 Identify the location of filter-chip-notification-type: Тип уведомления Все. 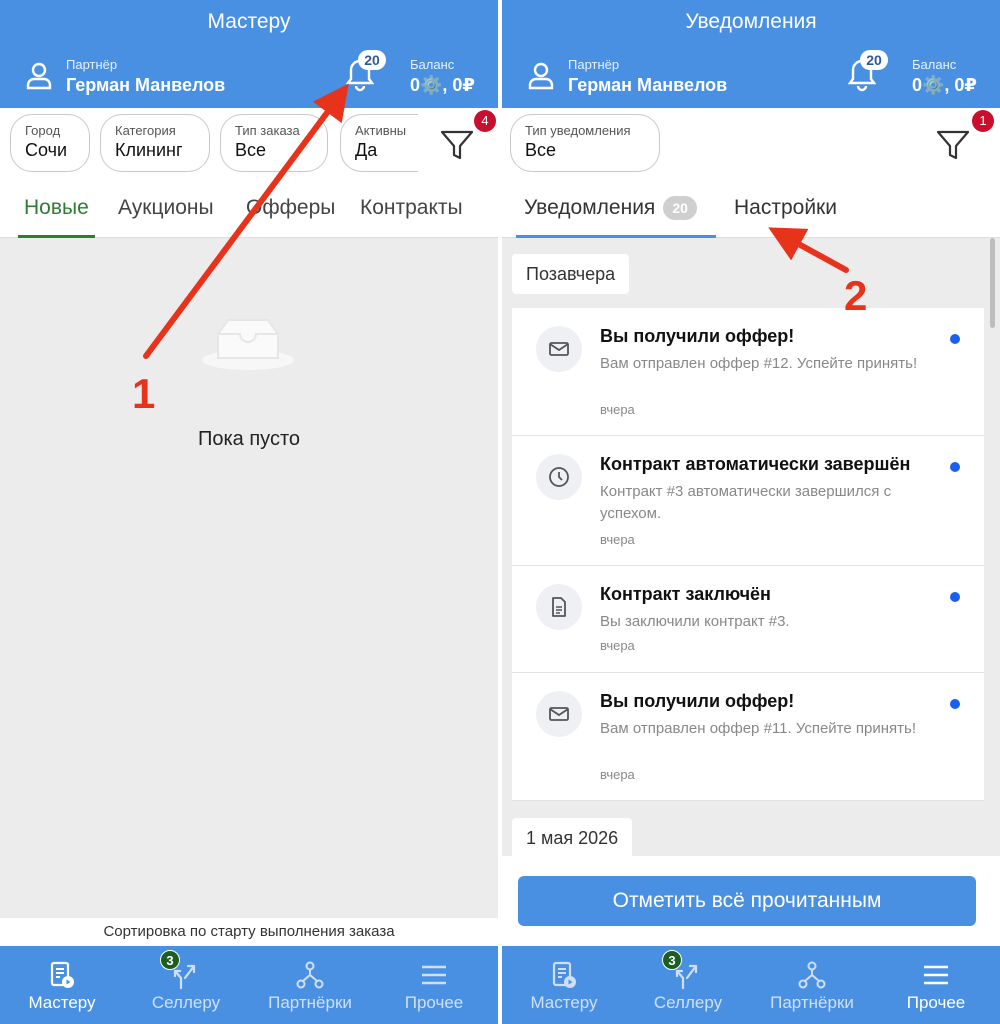
(585, 143).